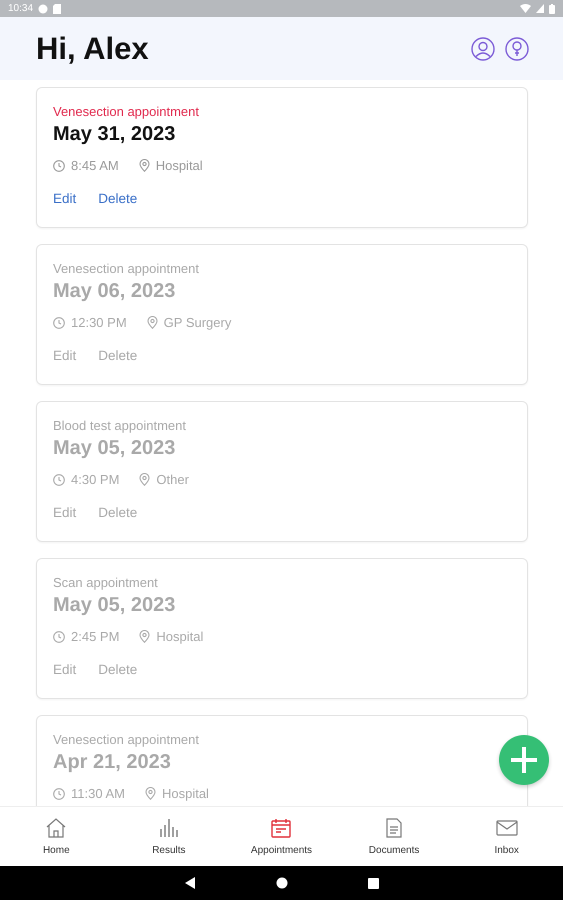  What do you see at coordinates (394, 836) in the screenshot?
I see `nav-tab: Documents` at bounding box center [394, 836].